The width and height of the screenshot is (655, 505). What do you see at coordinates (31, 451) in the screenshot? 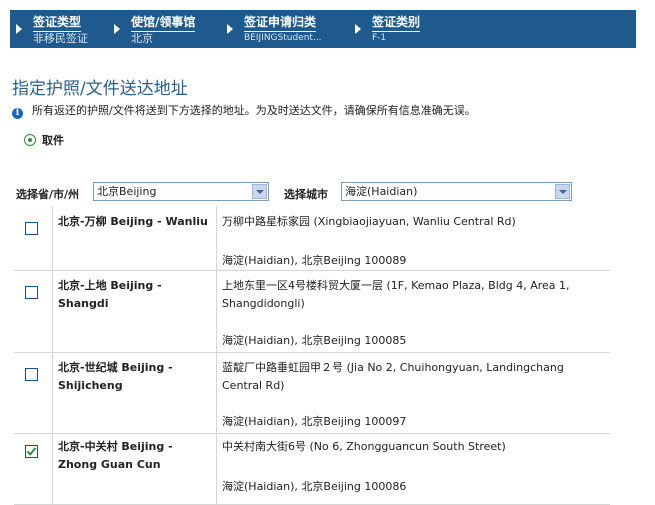
I see `location-checkbox-checked` at bounding box center [31, 451].